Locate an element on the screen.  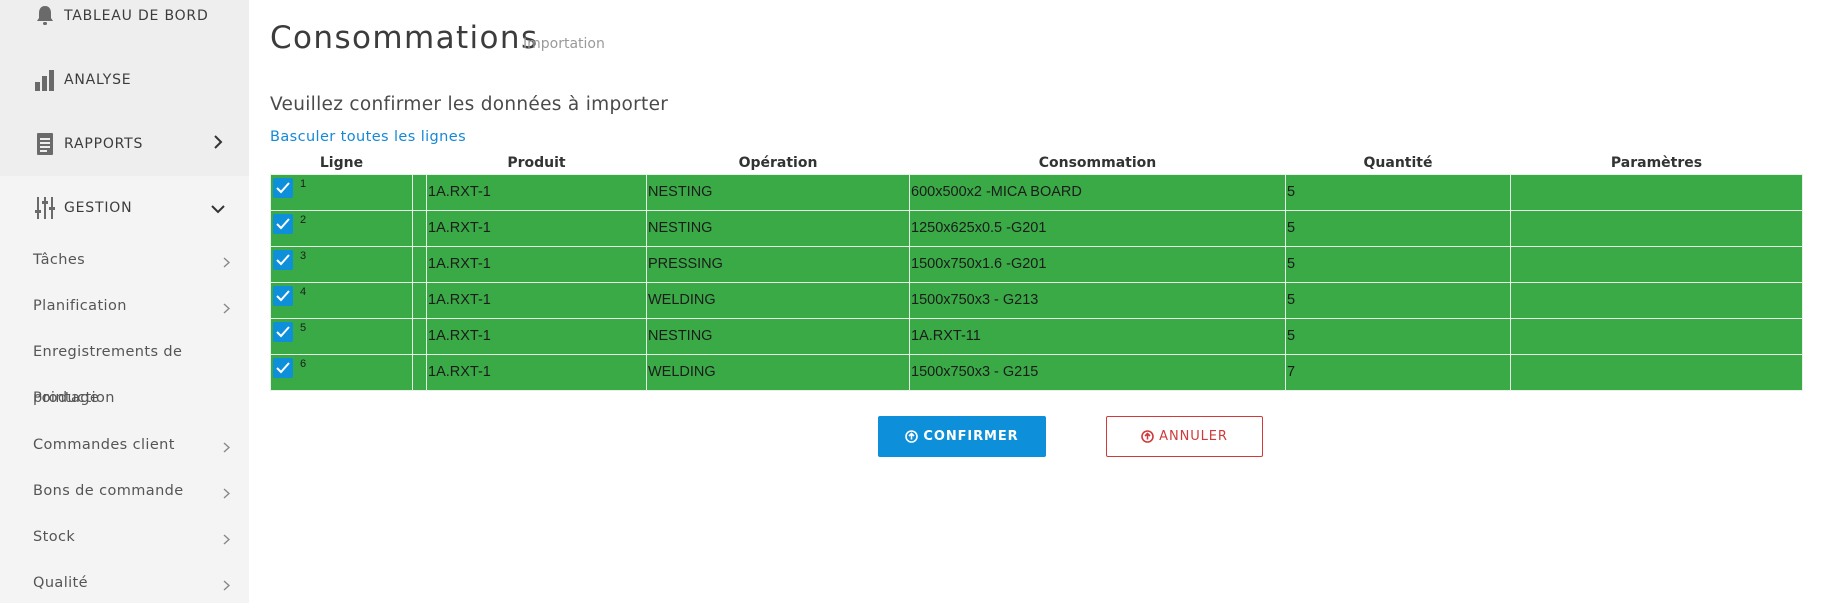
sidebar-item-qualite: Qualité is located at coordinates (132, 583).